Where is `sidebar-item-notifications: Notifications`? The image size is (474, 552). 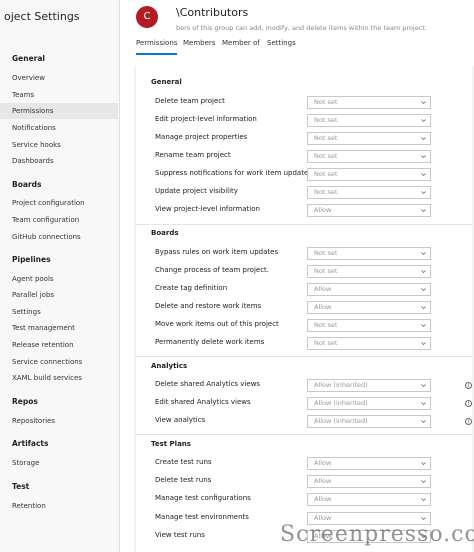
sidebar-item-notifications: Notifications is located at coordinates (59, 128).